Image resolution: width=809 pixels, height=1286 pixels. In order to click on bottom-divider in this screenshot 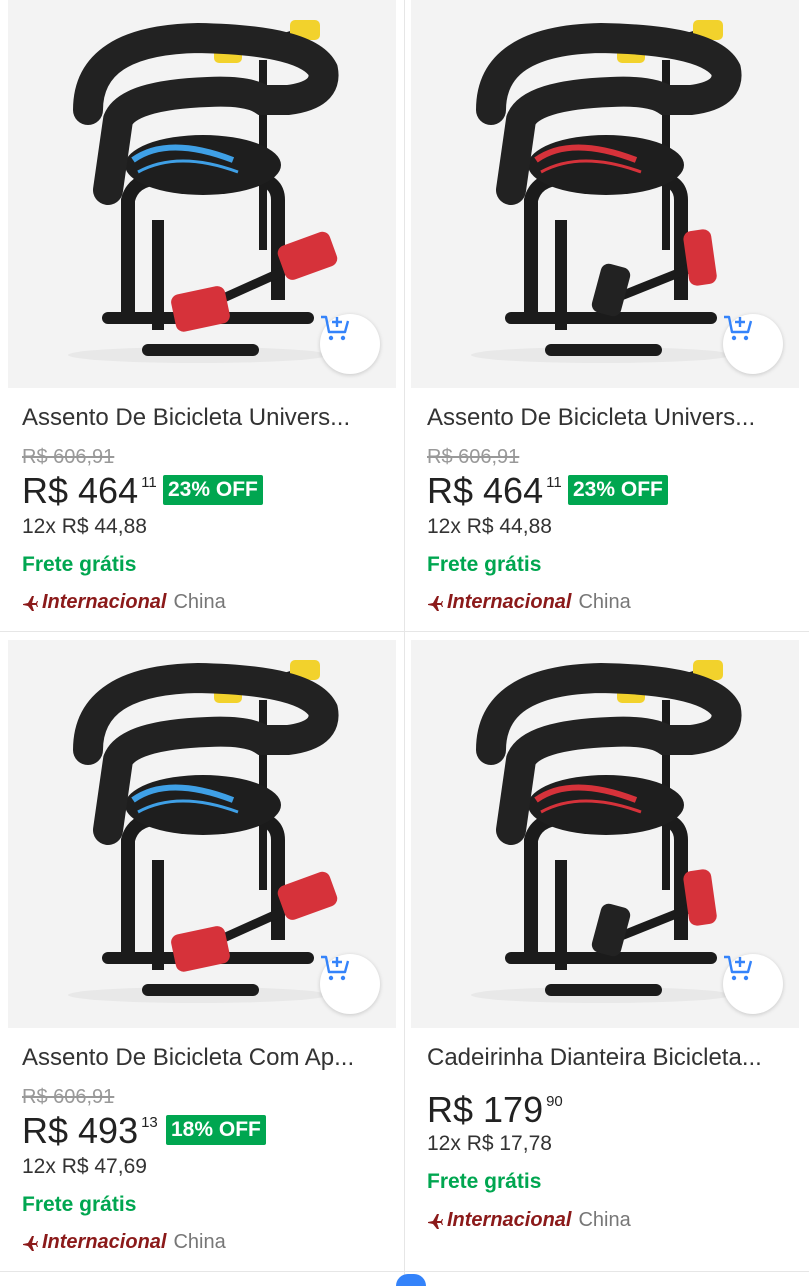, I will do `click(404, 1271)`.